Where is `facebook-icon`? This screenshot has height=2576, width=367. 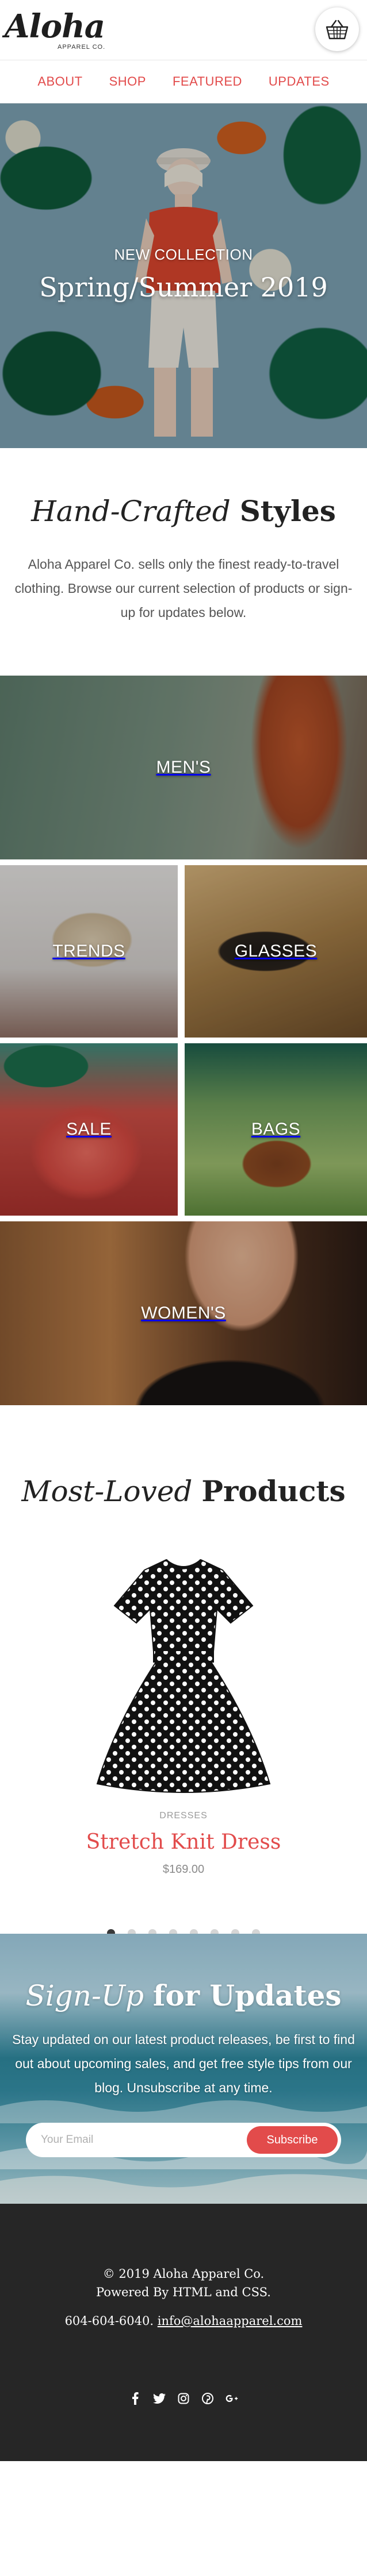
facebook-icon is located at coordinates (135, 2398).